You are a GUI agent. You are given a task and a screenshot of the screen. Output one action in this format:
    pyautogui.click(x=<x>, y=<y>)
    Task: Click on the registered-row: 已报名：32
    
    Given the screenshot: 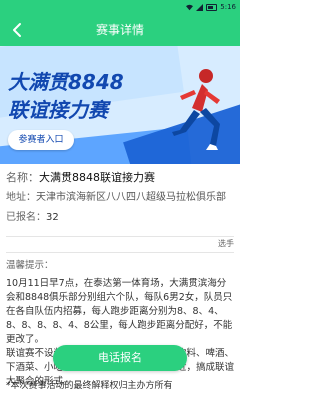 What is the action you would take?
    pyautogui.click(x=120, y=218)
    